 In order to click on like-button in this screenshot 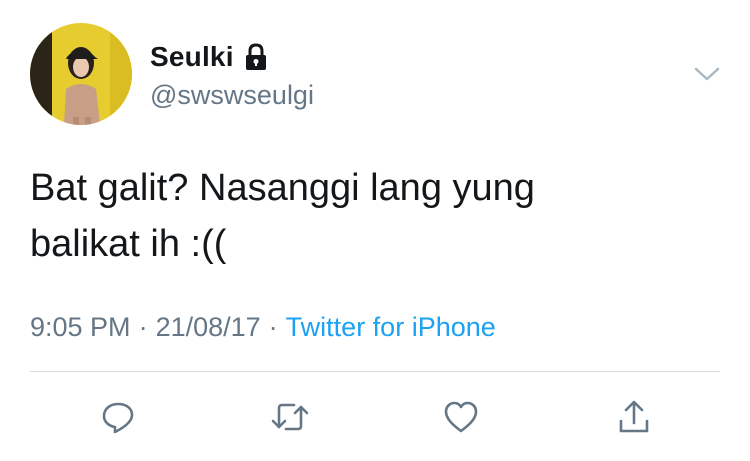, I will do `click(461, 417)`.